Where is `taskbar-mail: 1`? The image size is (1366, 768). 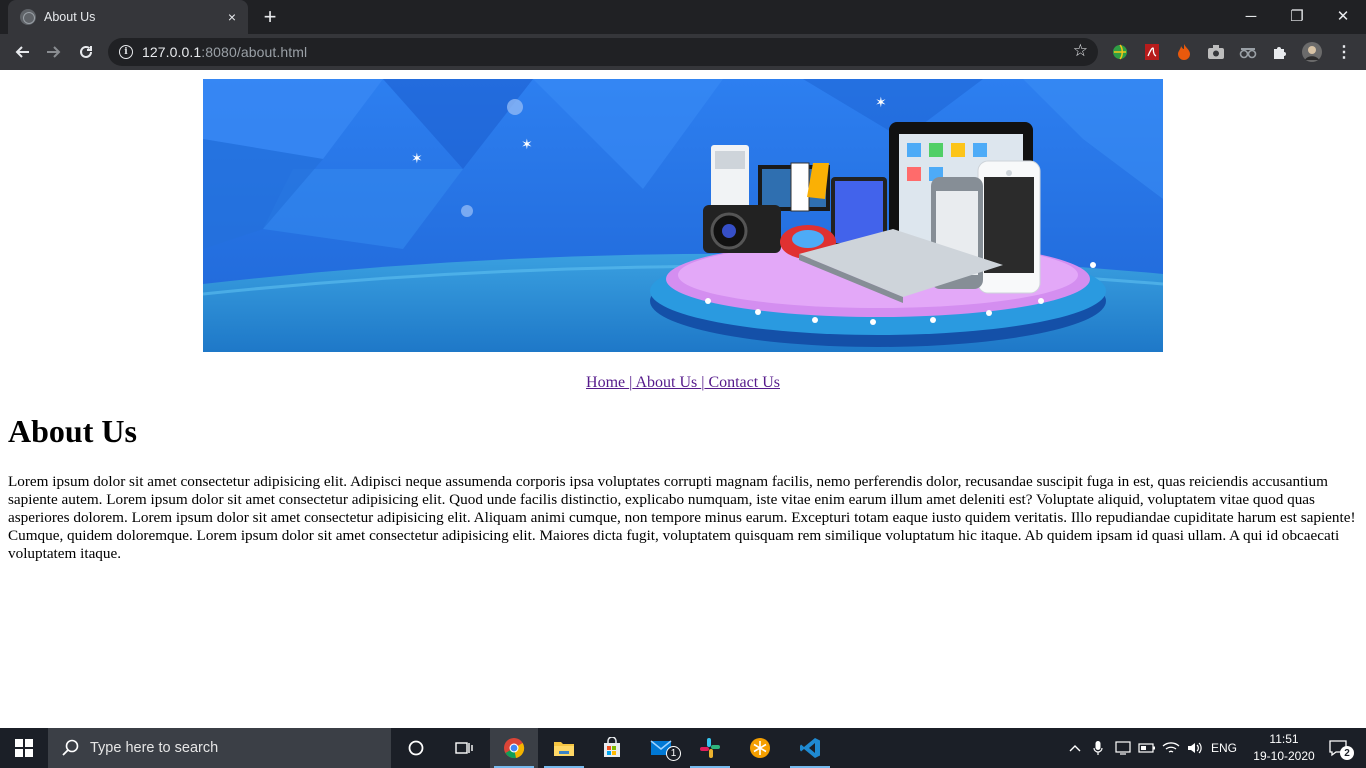
taskbar-mail: 1 is located at coordinates (662, 748).